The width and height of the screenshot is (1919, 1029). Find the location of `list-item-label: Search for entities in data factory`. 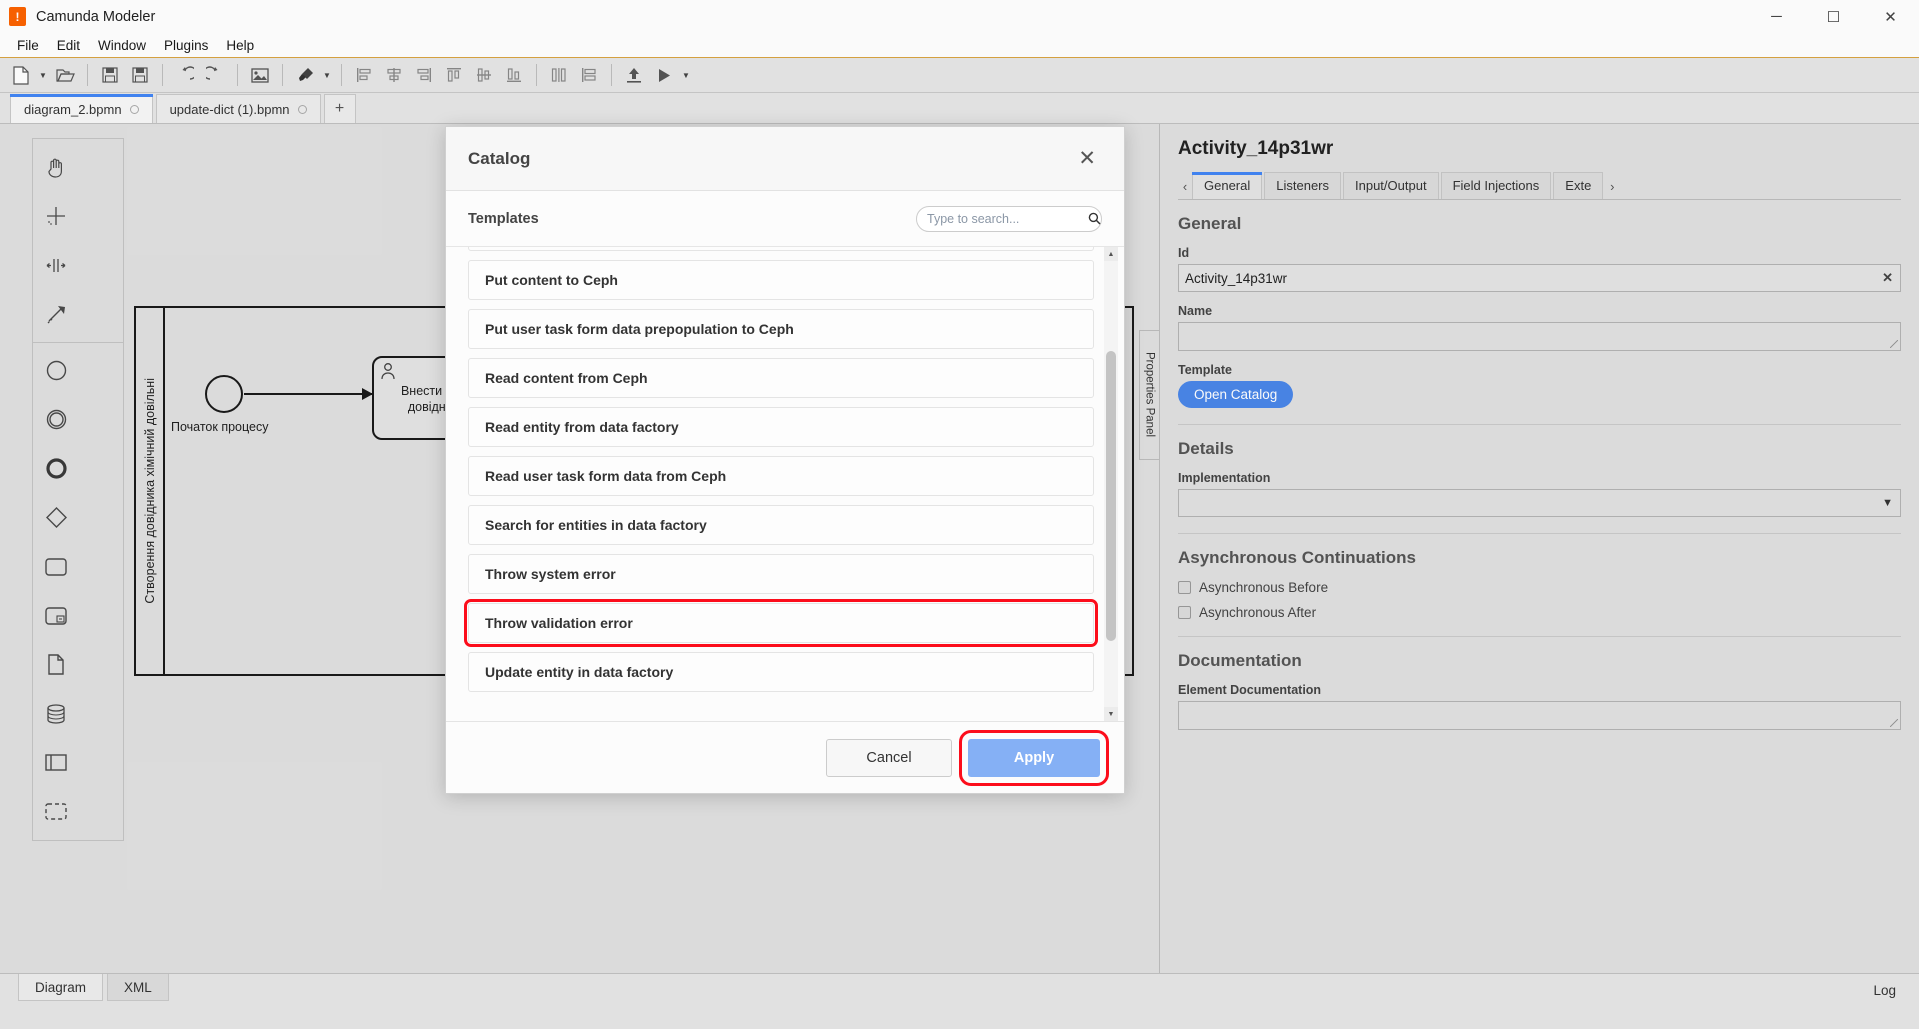

list-item-label: Search for entities in data factory is located at coordinates (596, 525).